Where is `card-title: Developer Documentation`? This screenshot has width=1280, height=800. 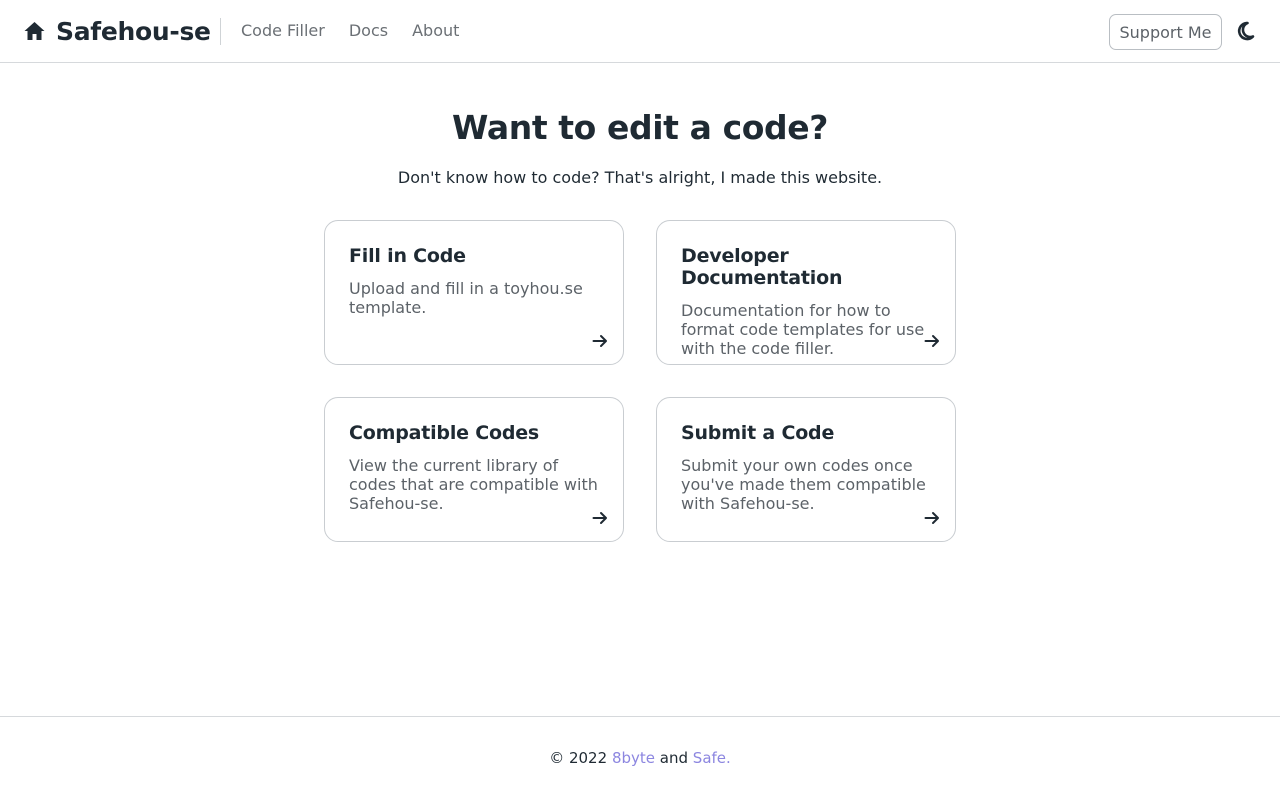 card-title: Developer Documentation is located at coordinates (762, 267).